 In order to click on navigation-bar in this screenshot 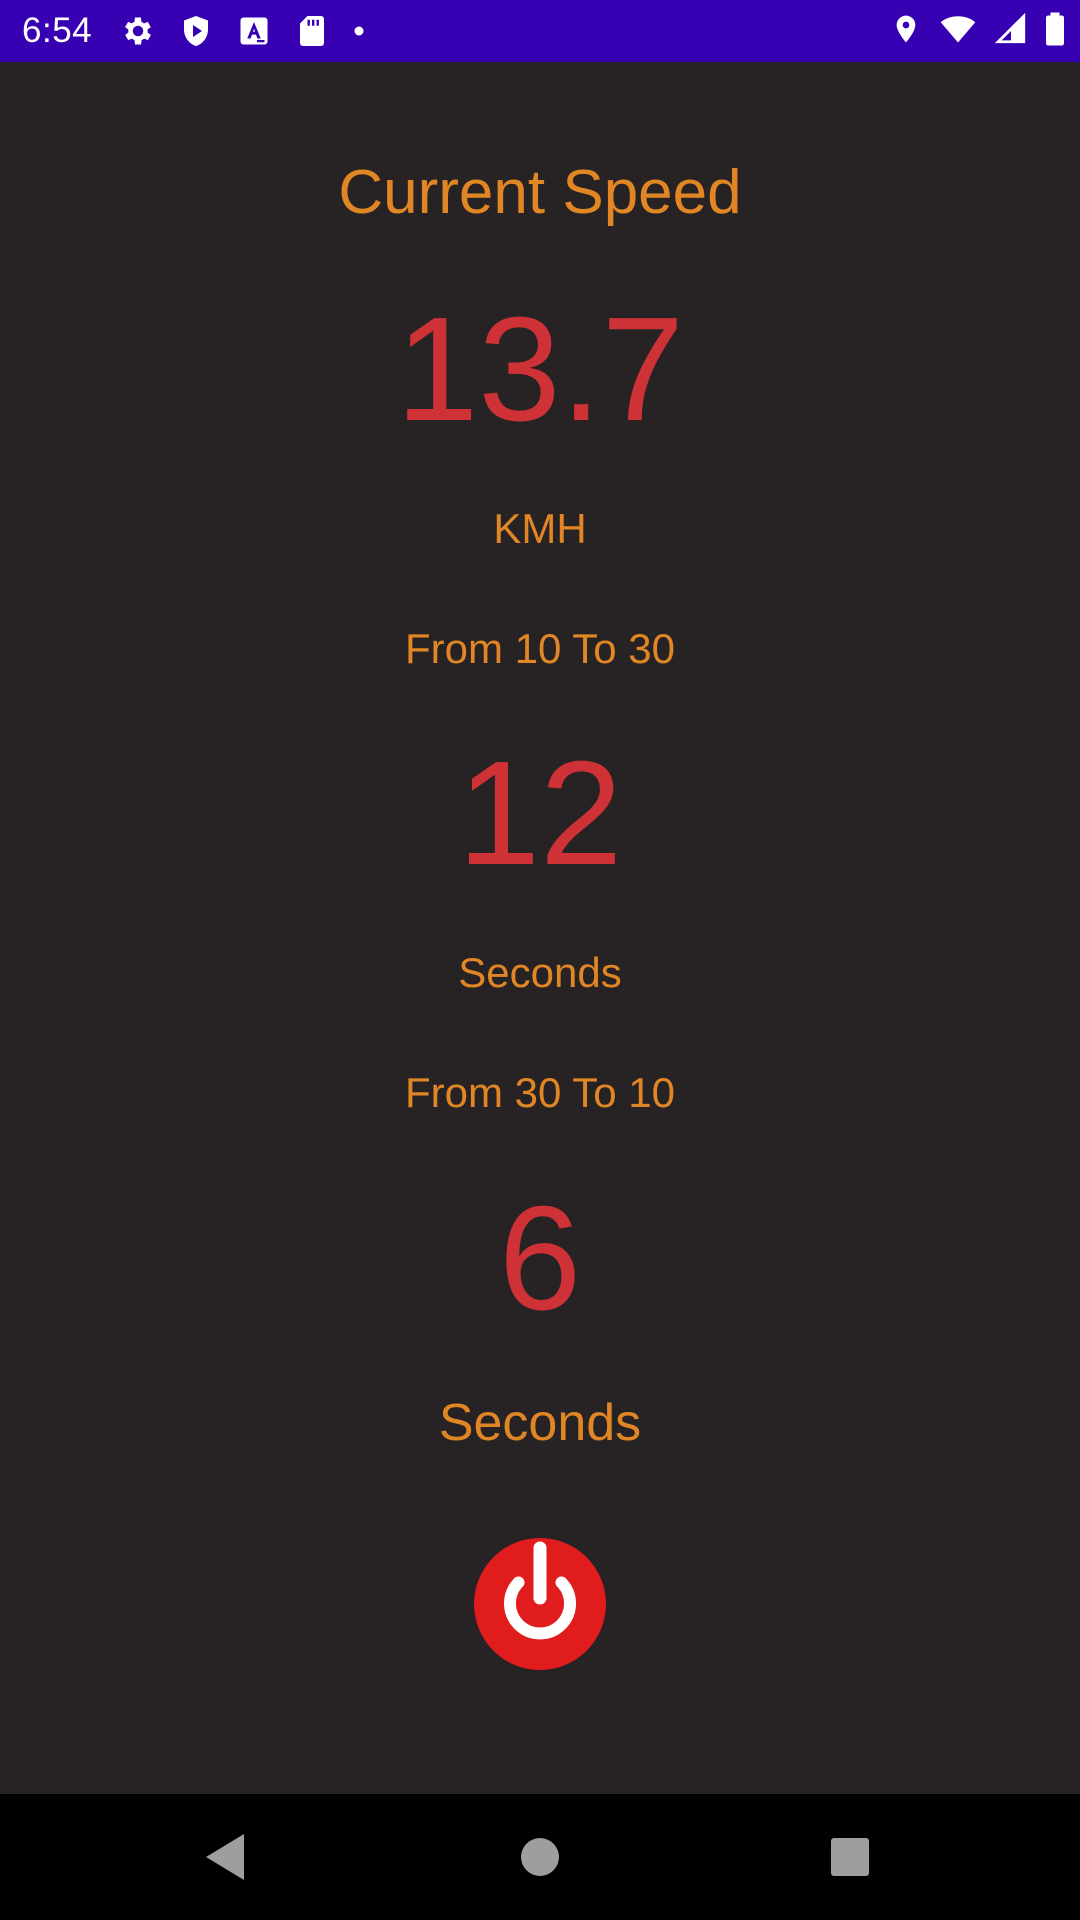, I will do `click(540, 1857)`.